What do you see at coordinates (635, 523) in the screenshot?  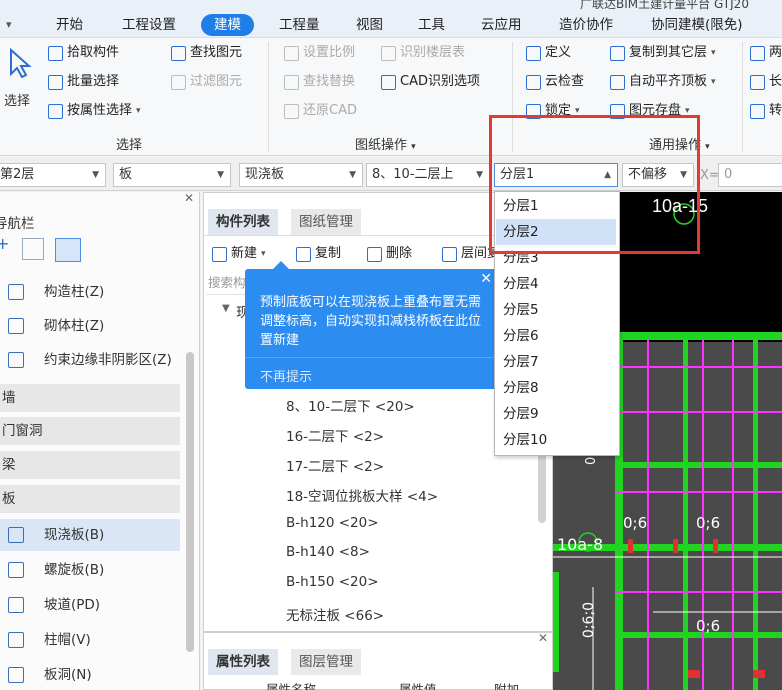 I see `cad-label: 0;6` at bounding box center [635, 523].